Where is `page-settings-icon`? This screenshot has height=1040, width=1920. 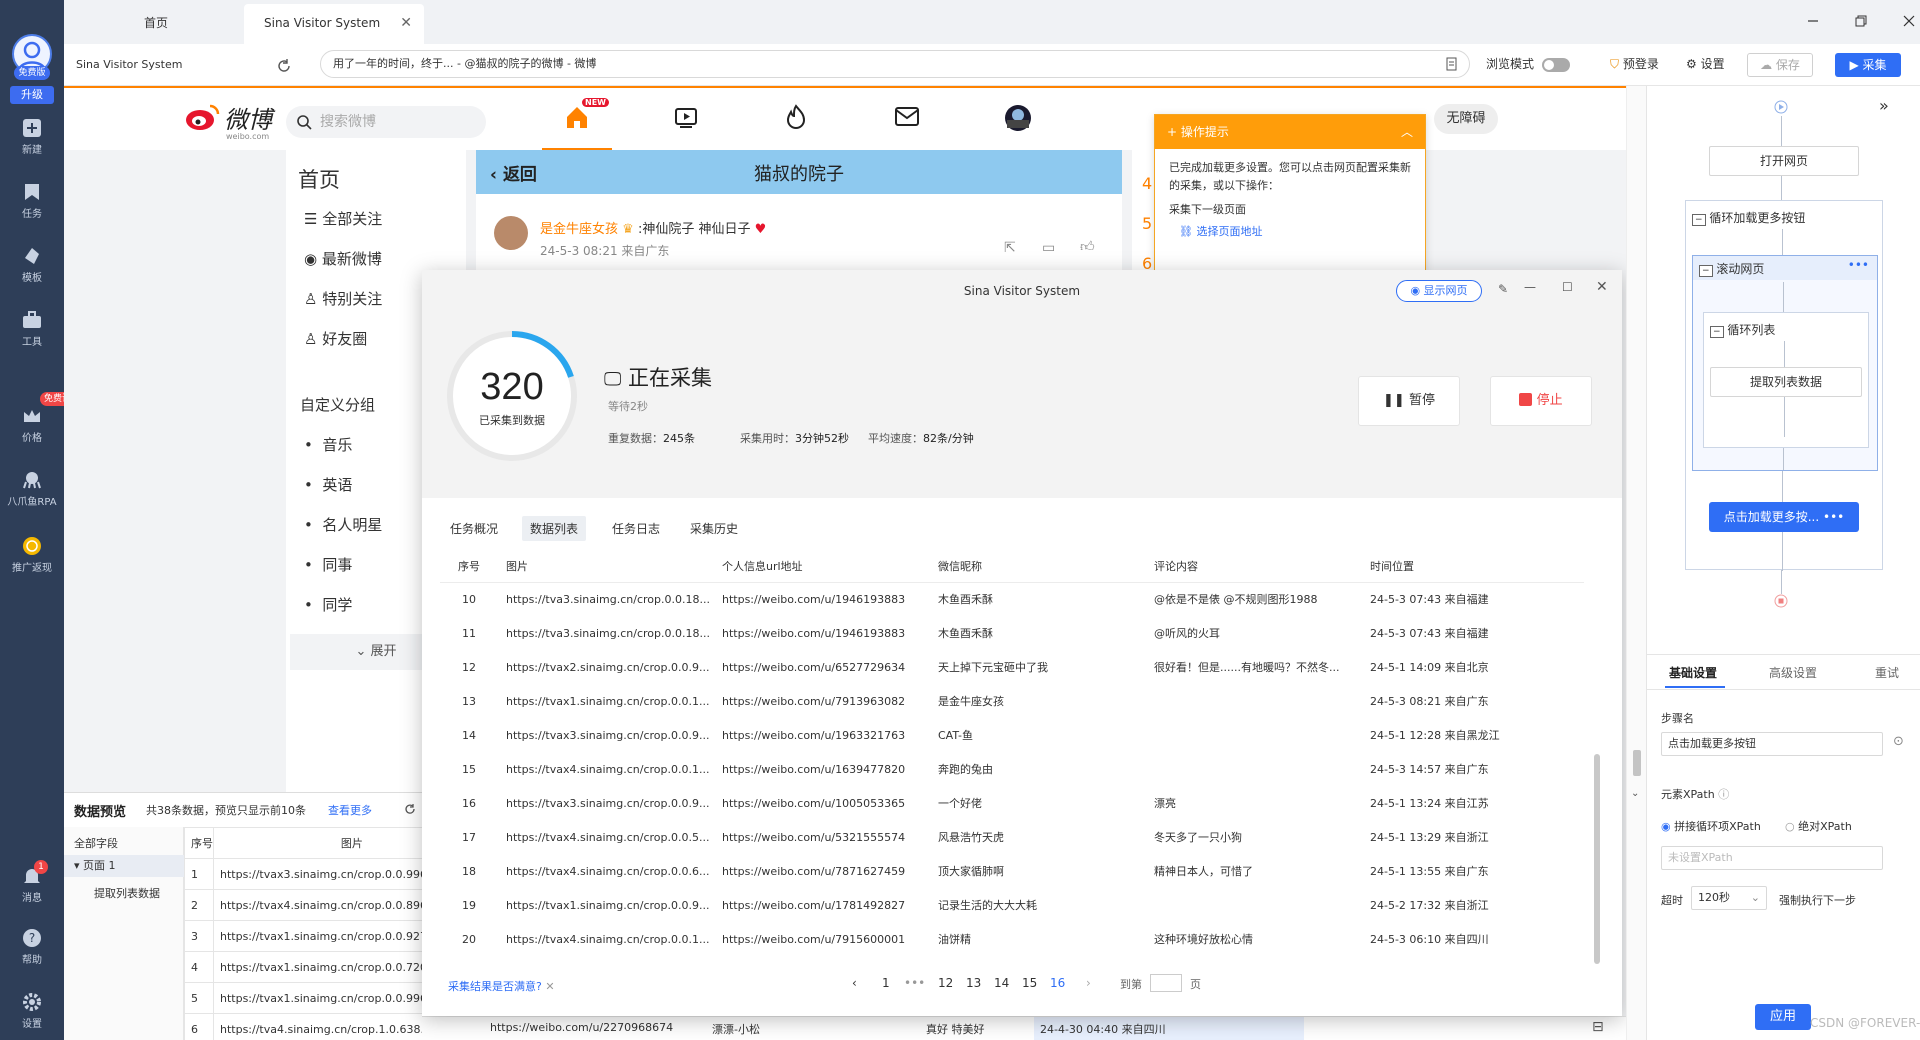 page-settings-icon is located at coordinates (1452, 64).